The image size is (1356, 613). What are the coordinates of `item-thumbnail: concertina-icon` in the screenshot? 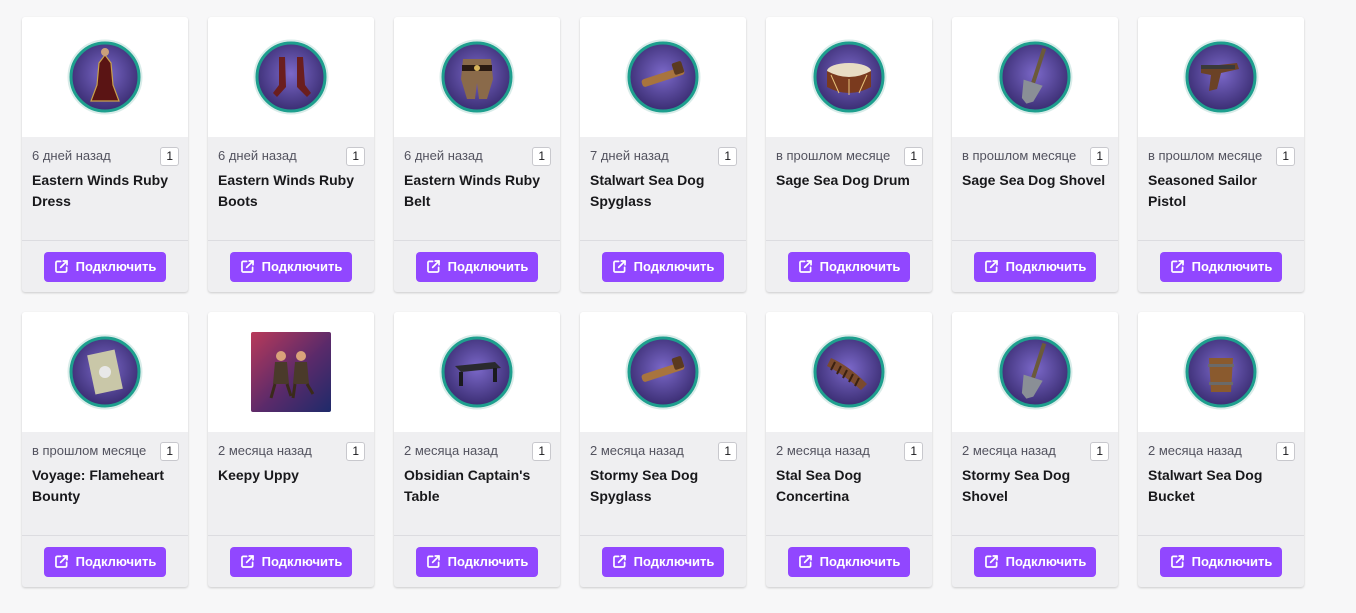 It's located at (849, 372).